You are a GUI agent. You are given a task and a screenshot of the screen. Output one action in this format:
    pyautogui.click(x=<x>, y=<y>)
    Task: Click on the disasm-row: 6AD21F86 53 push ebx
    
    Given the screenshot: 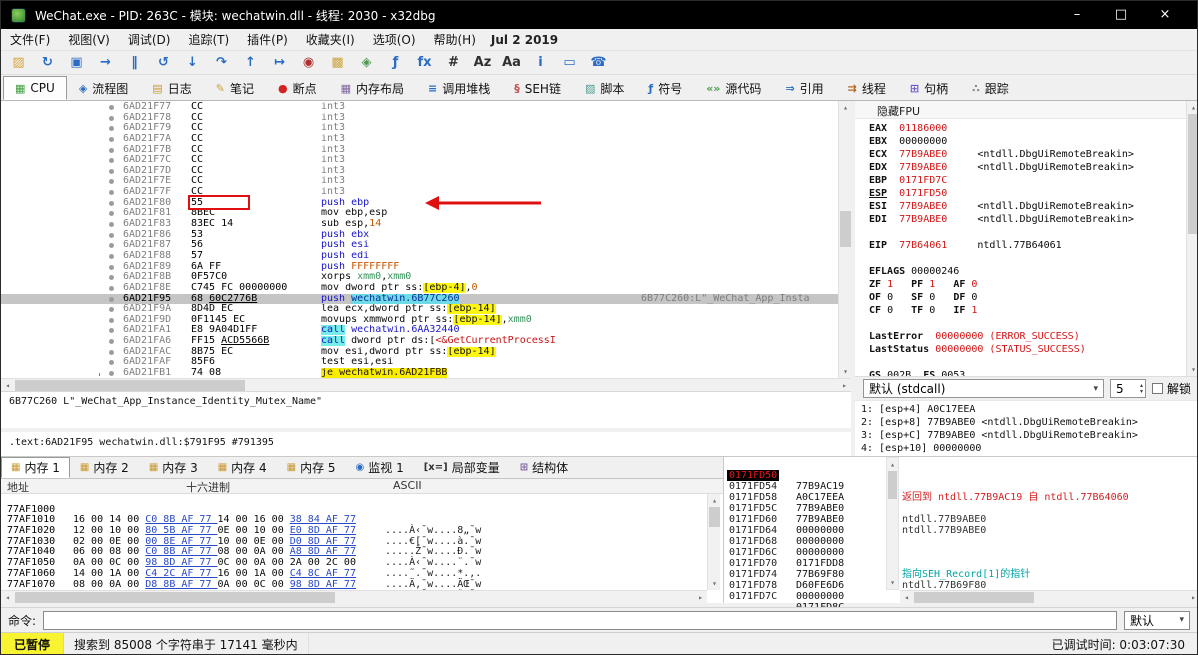 What is the action you would take?
    pyautogui.click(x=426, y=235)
    